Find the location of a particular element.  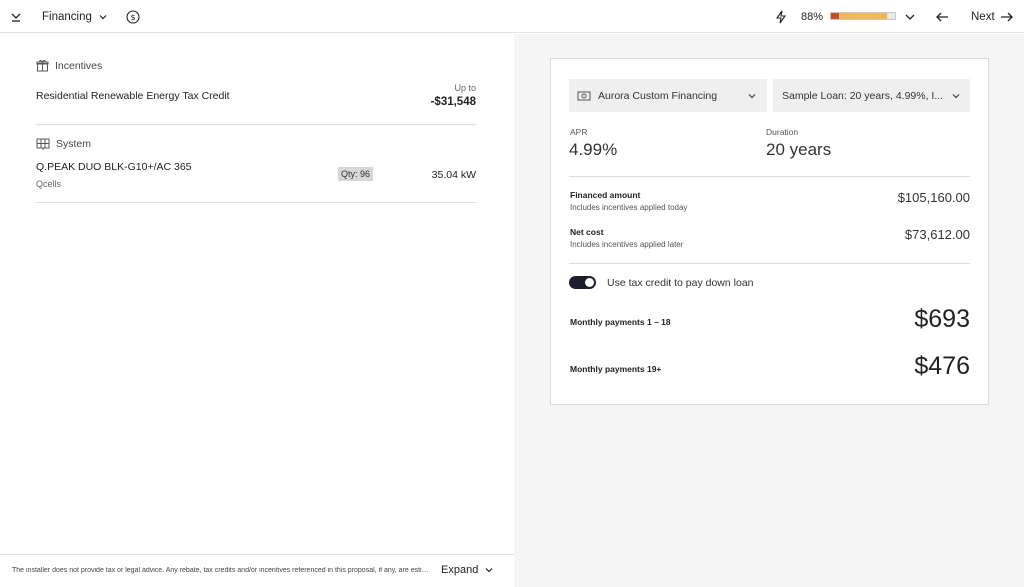

duration-value: 20 years is located at coordinates (799, 149).